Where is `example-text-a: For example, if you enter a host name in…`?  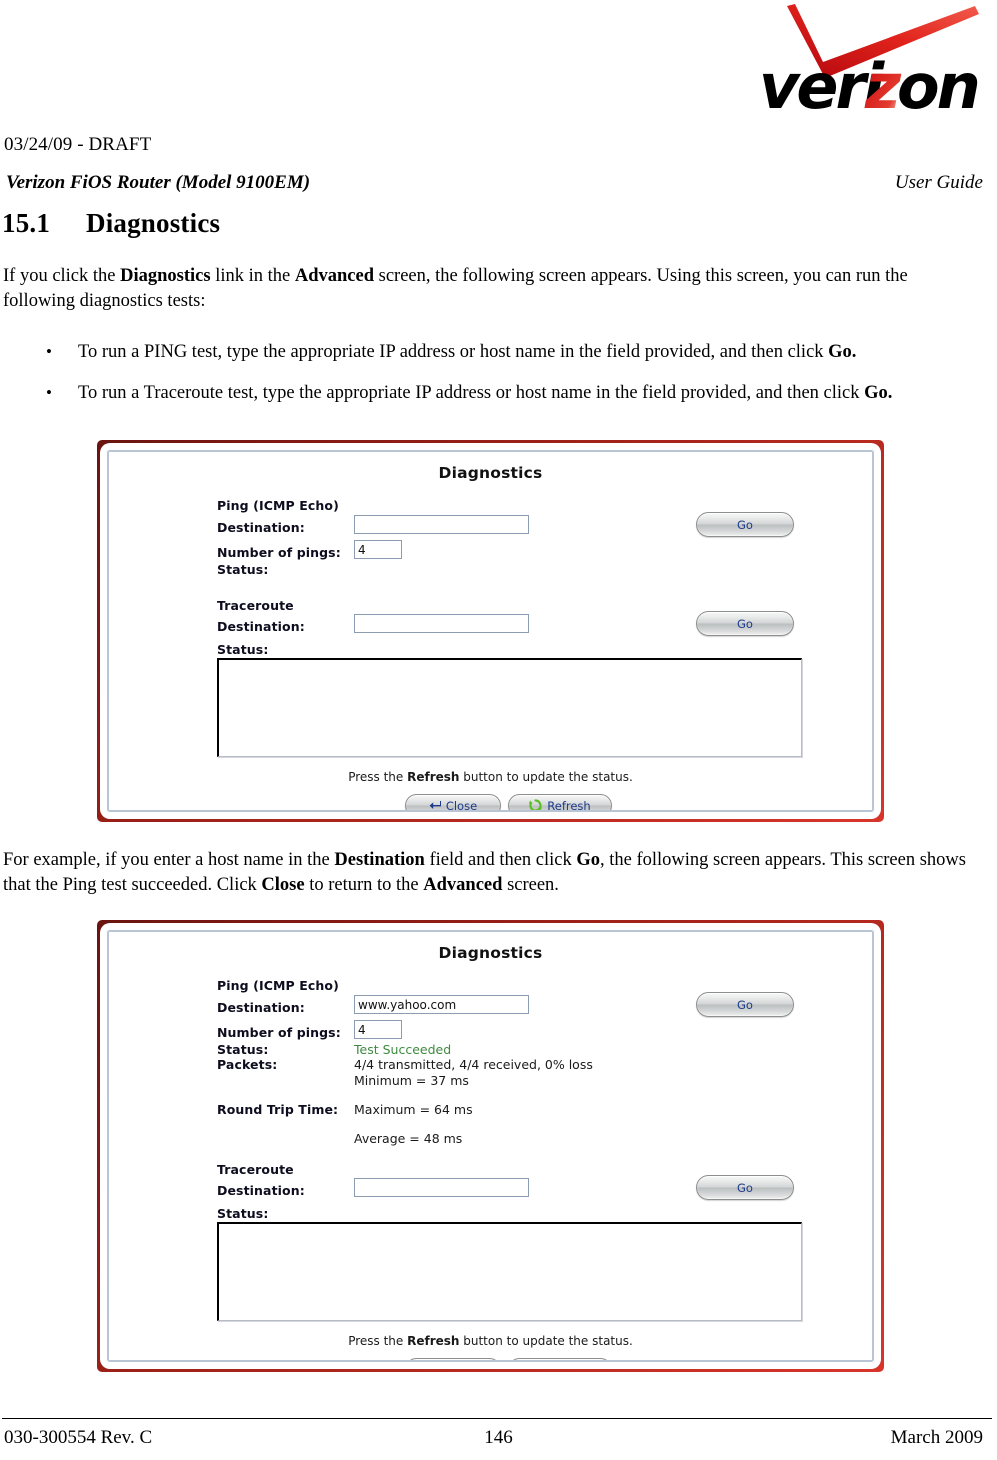 example-text-a: For example, if you enter a host name in… is located at coordinates (169, 860).